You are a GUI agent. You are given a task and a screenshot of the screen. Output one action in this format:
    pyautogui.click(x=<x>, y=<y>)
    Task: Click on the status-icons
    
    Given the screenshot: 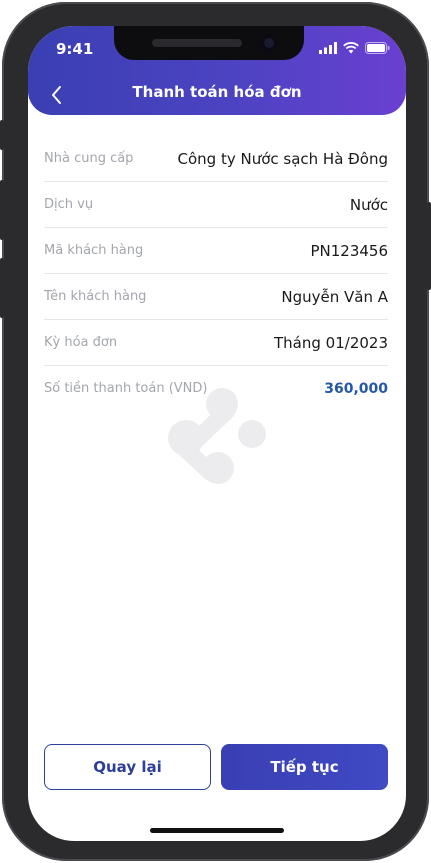 What is the action you would take?
    pyautogui.click(x=354, y=48)
    